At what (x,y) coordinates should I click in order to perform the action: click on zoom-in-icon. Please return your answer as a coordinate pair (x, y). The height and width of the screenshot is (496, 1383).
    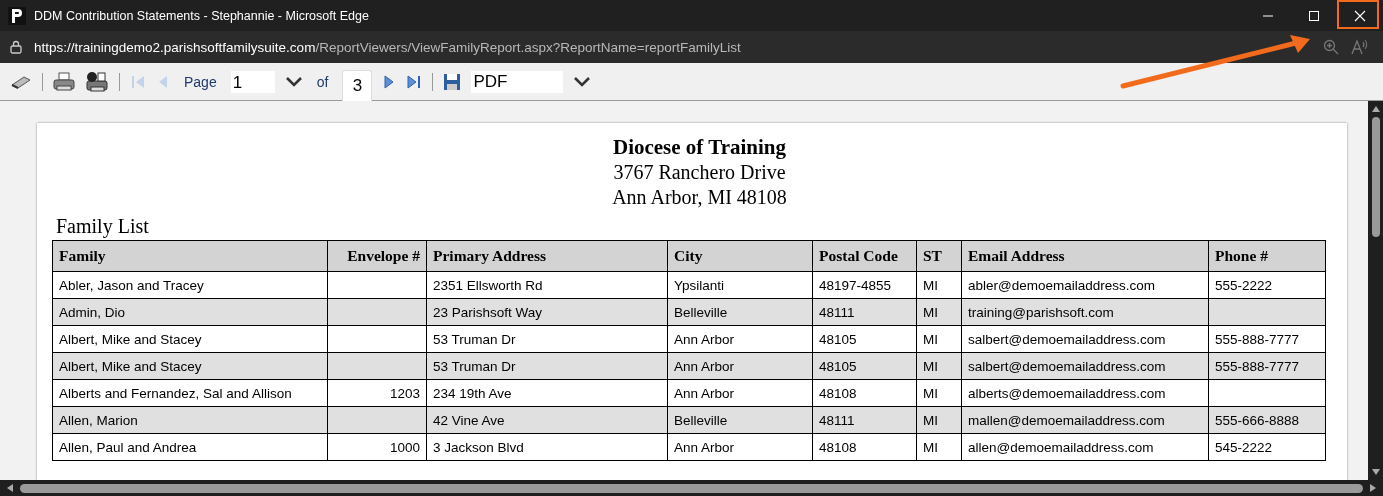
    Looking at the image, I should click on (1331, 47).